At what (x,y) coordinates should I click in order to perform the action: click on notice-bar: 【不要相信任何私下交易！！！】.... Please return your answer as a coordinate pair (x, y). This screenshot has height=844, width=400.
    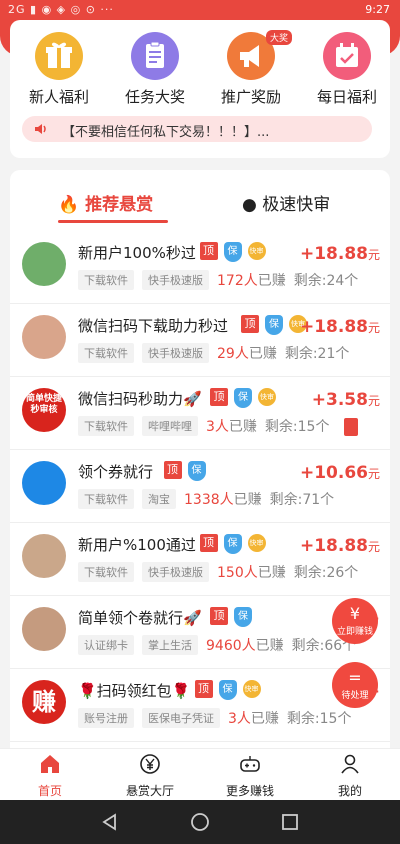
    Looking at the image, I should click on (197, 129).